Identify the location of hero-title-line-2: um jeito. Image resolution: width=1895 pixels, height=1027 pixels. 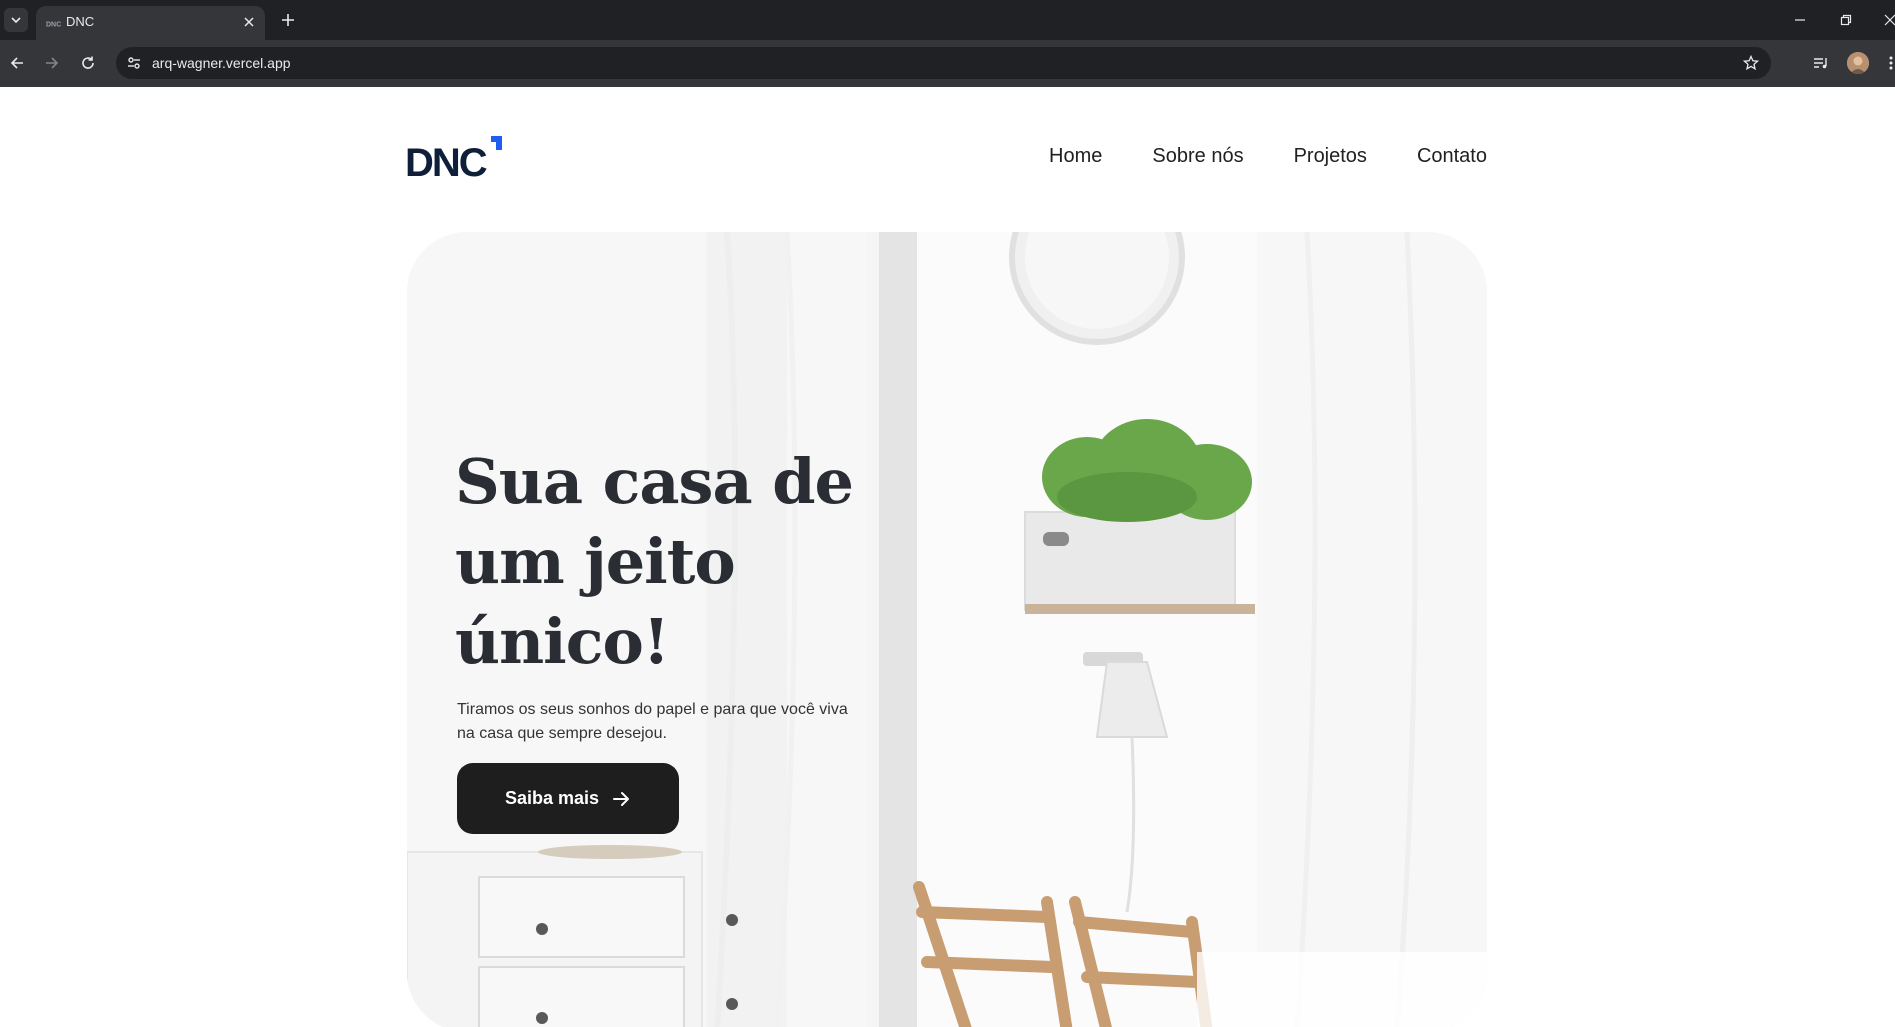
(595, 561).